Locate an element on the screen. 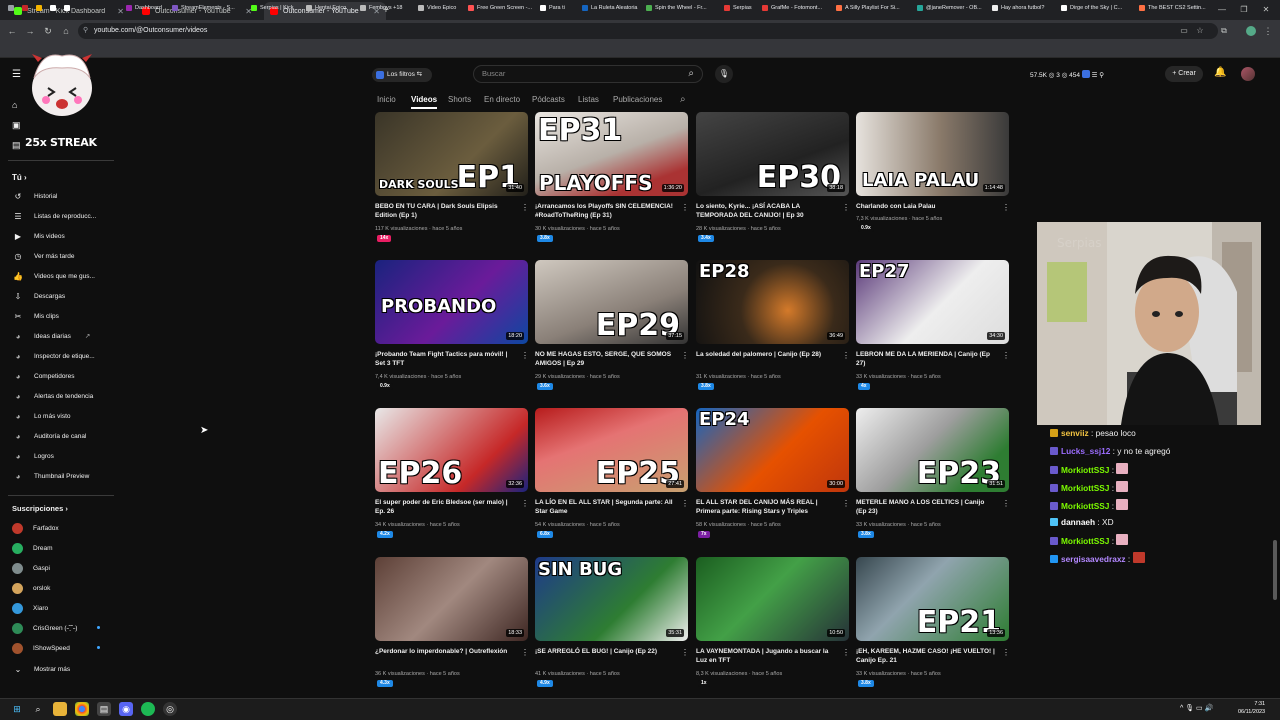  channel-tab: En directo is located at coordinates (502, 99).